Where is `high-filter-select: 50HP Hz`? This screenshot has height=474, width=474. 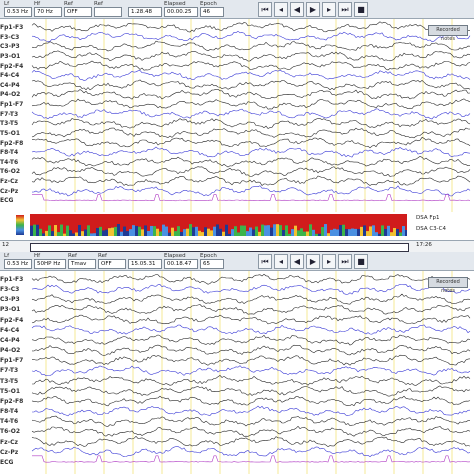
high-filter-select: 50HP Hz is located at coordinates (50, 264).